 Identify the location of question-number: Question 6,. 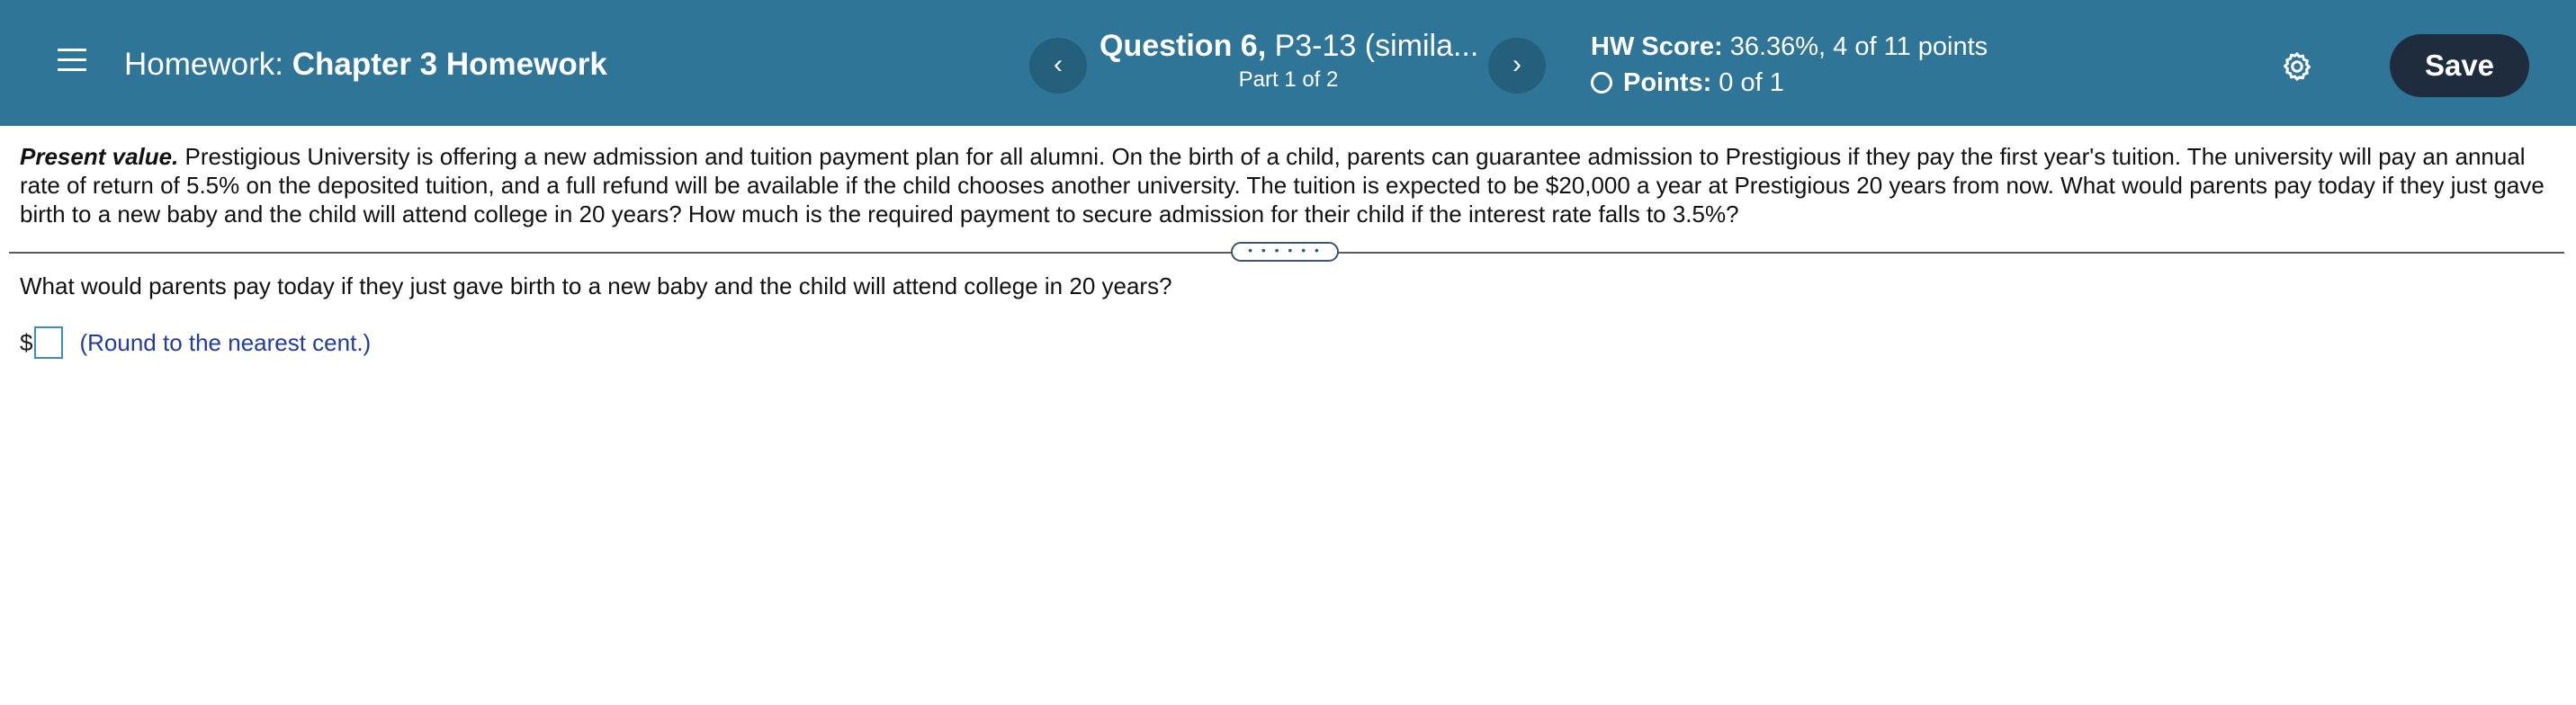
(1184, 46).